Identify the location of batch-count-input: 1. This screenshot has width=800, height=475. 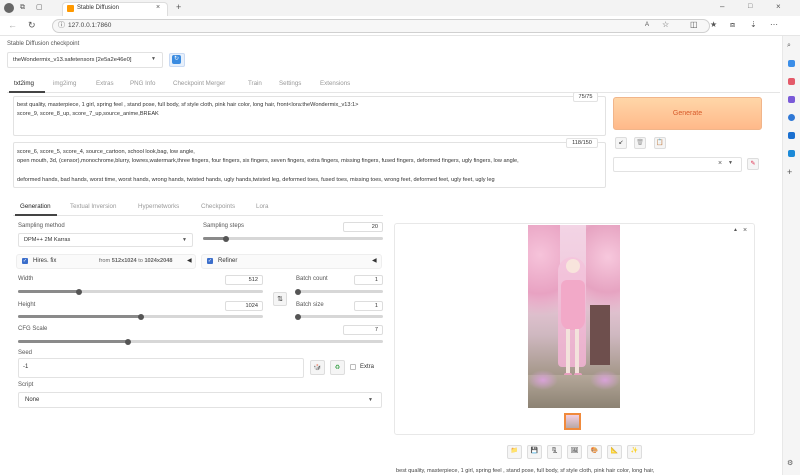
(368, 280).